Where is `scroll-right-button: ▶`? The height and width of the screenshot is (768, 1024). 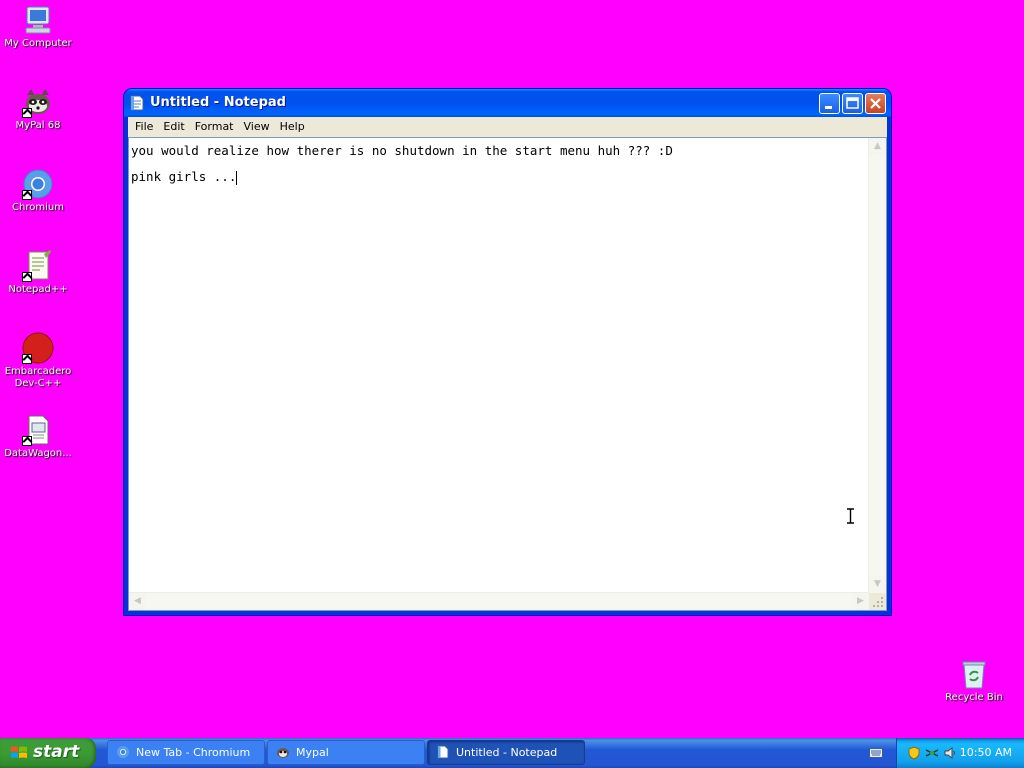
scroll-right-button: ▶ is located at coordinates (860, 601).